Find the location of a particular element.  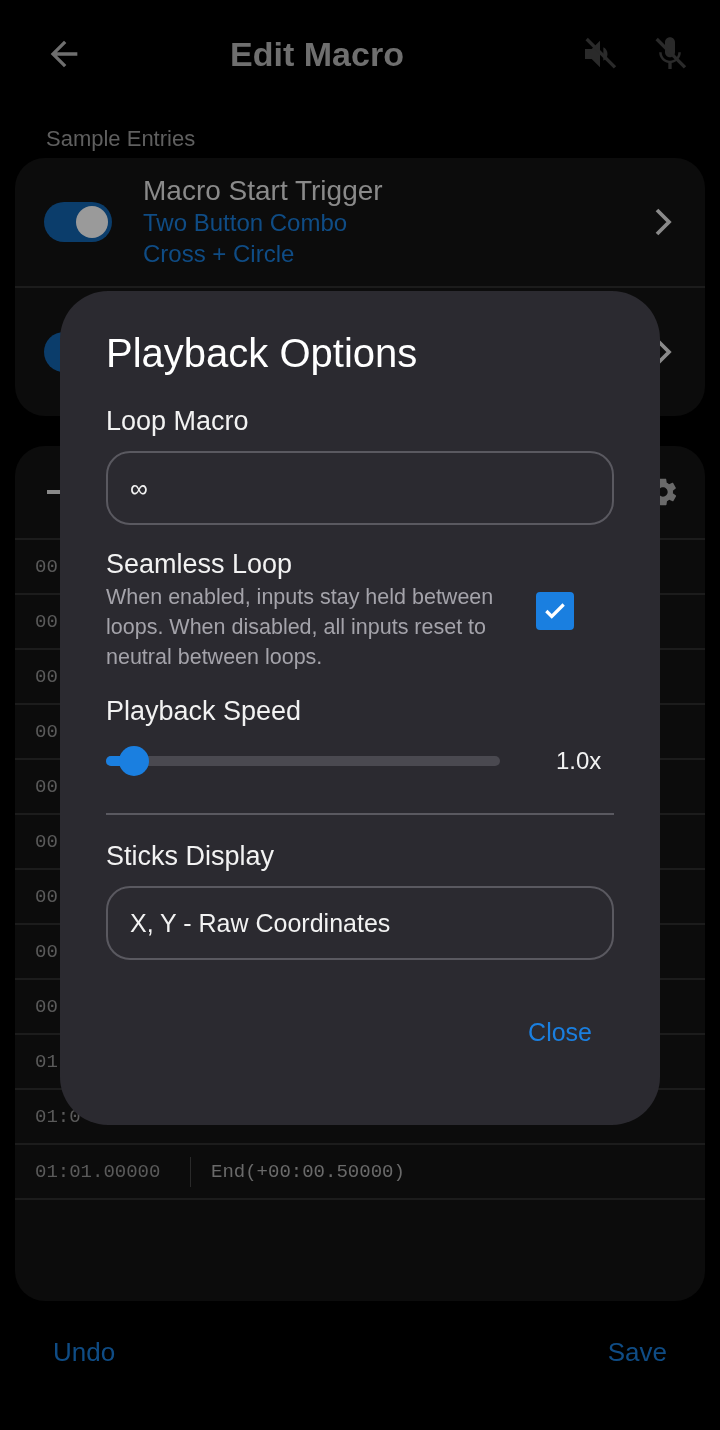

screen-title: Edit Macro is located at coordinates (317, 54).